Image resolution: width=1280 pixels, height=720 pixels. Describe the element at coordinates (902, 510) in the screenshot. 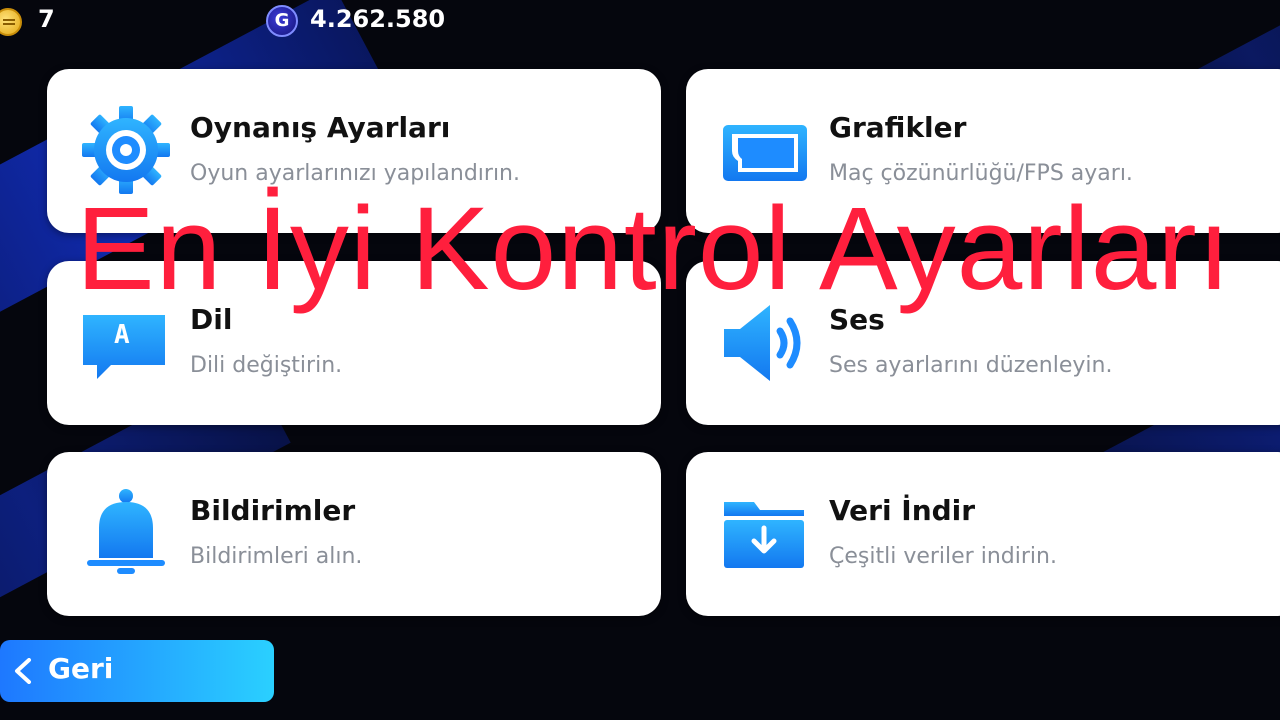

I see `card-title: Veri İndir` at that location.